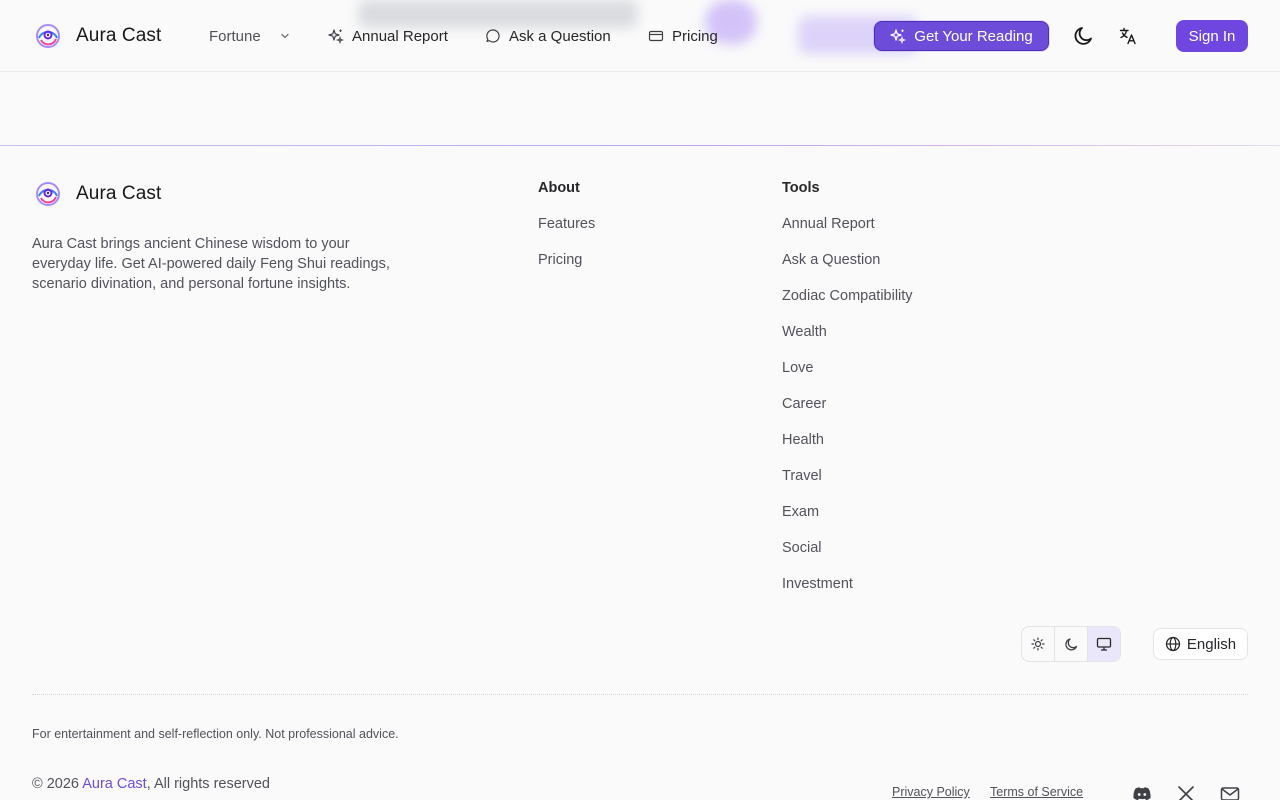 The height and width of the screenshot is (800, 1280). What do you see at coordinates (803, 440) in the screenshot?
I see `footer-link-health: Health` at bounding box center [803, 440].